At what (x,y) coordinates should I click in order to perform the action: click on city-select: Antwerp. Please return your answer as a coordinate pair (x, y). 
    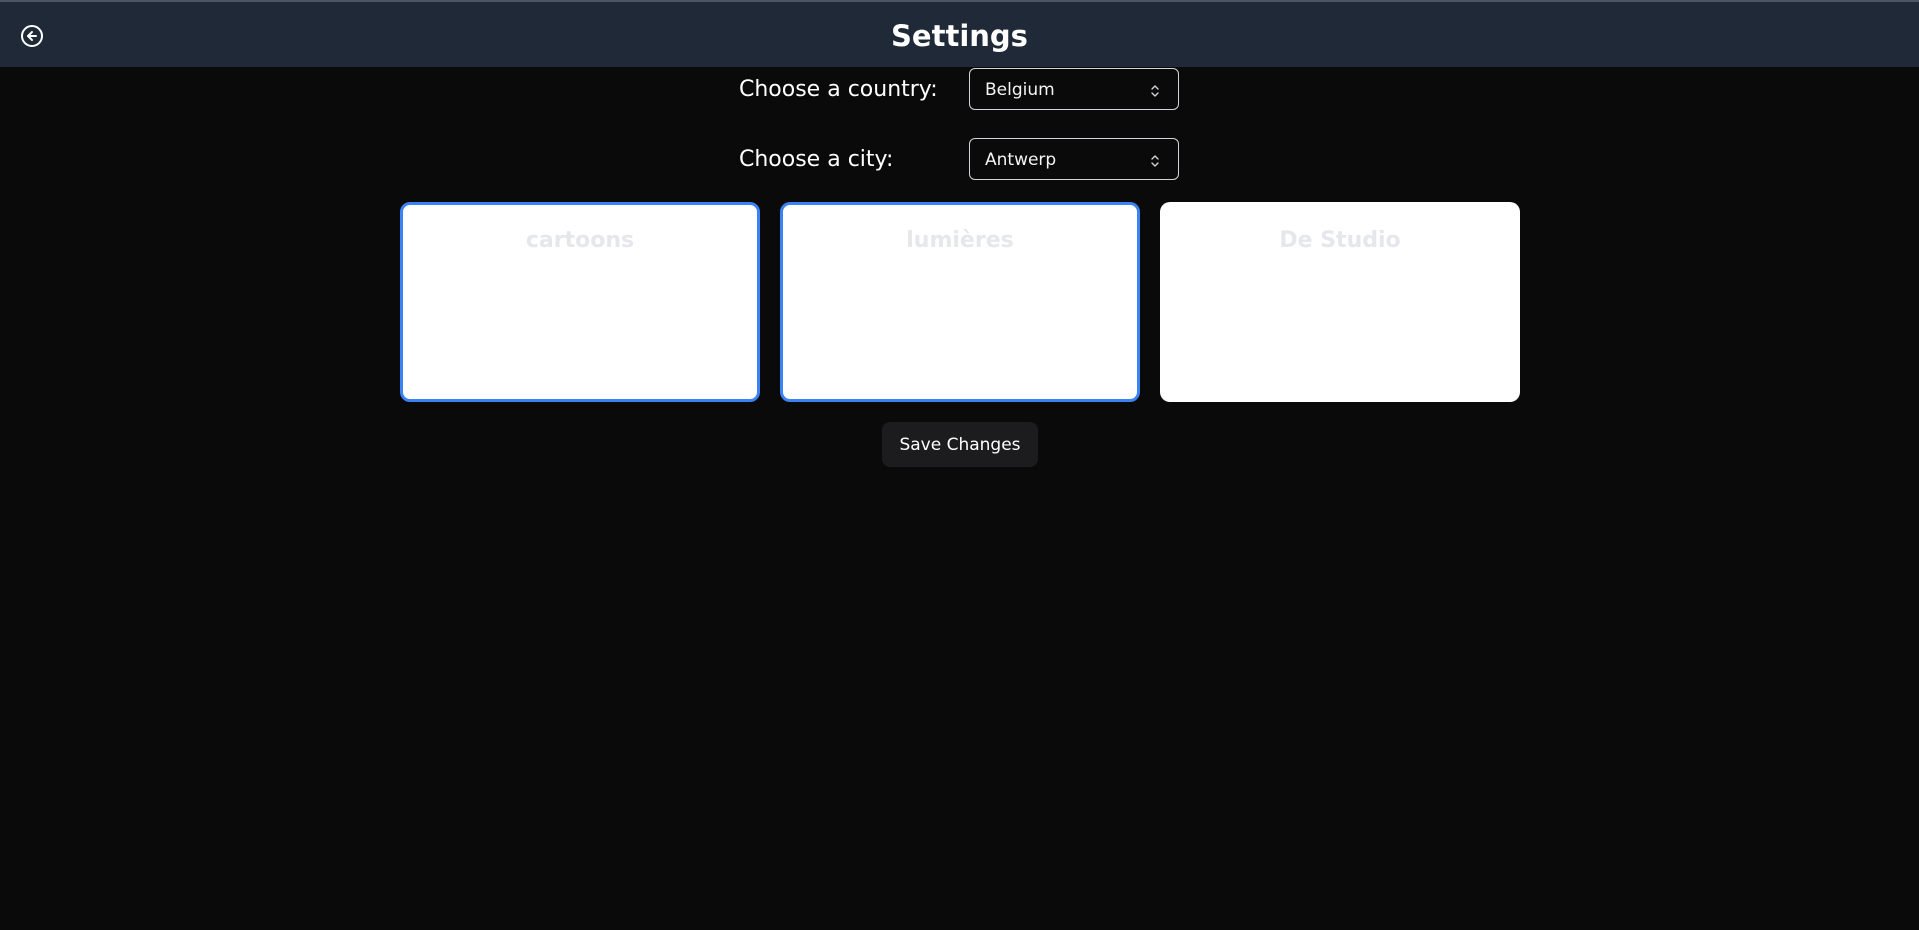
    Looking at the image, I should click on (1074, 159).